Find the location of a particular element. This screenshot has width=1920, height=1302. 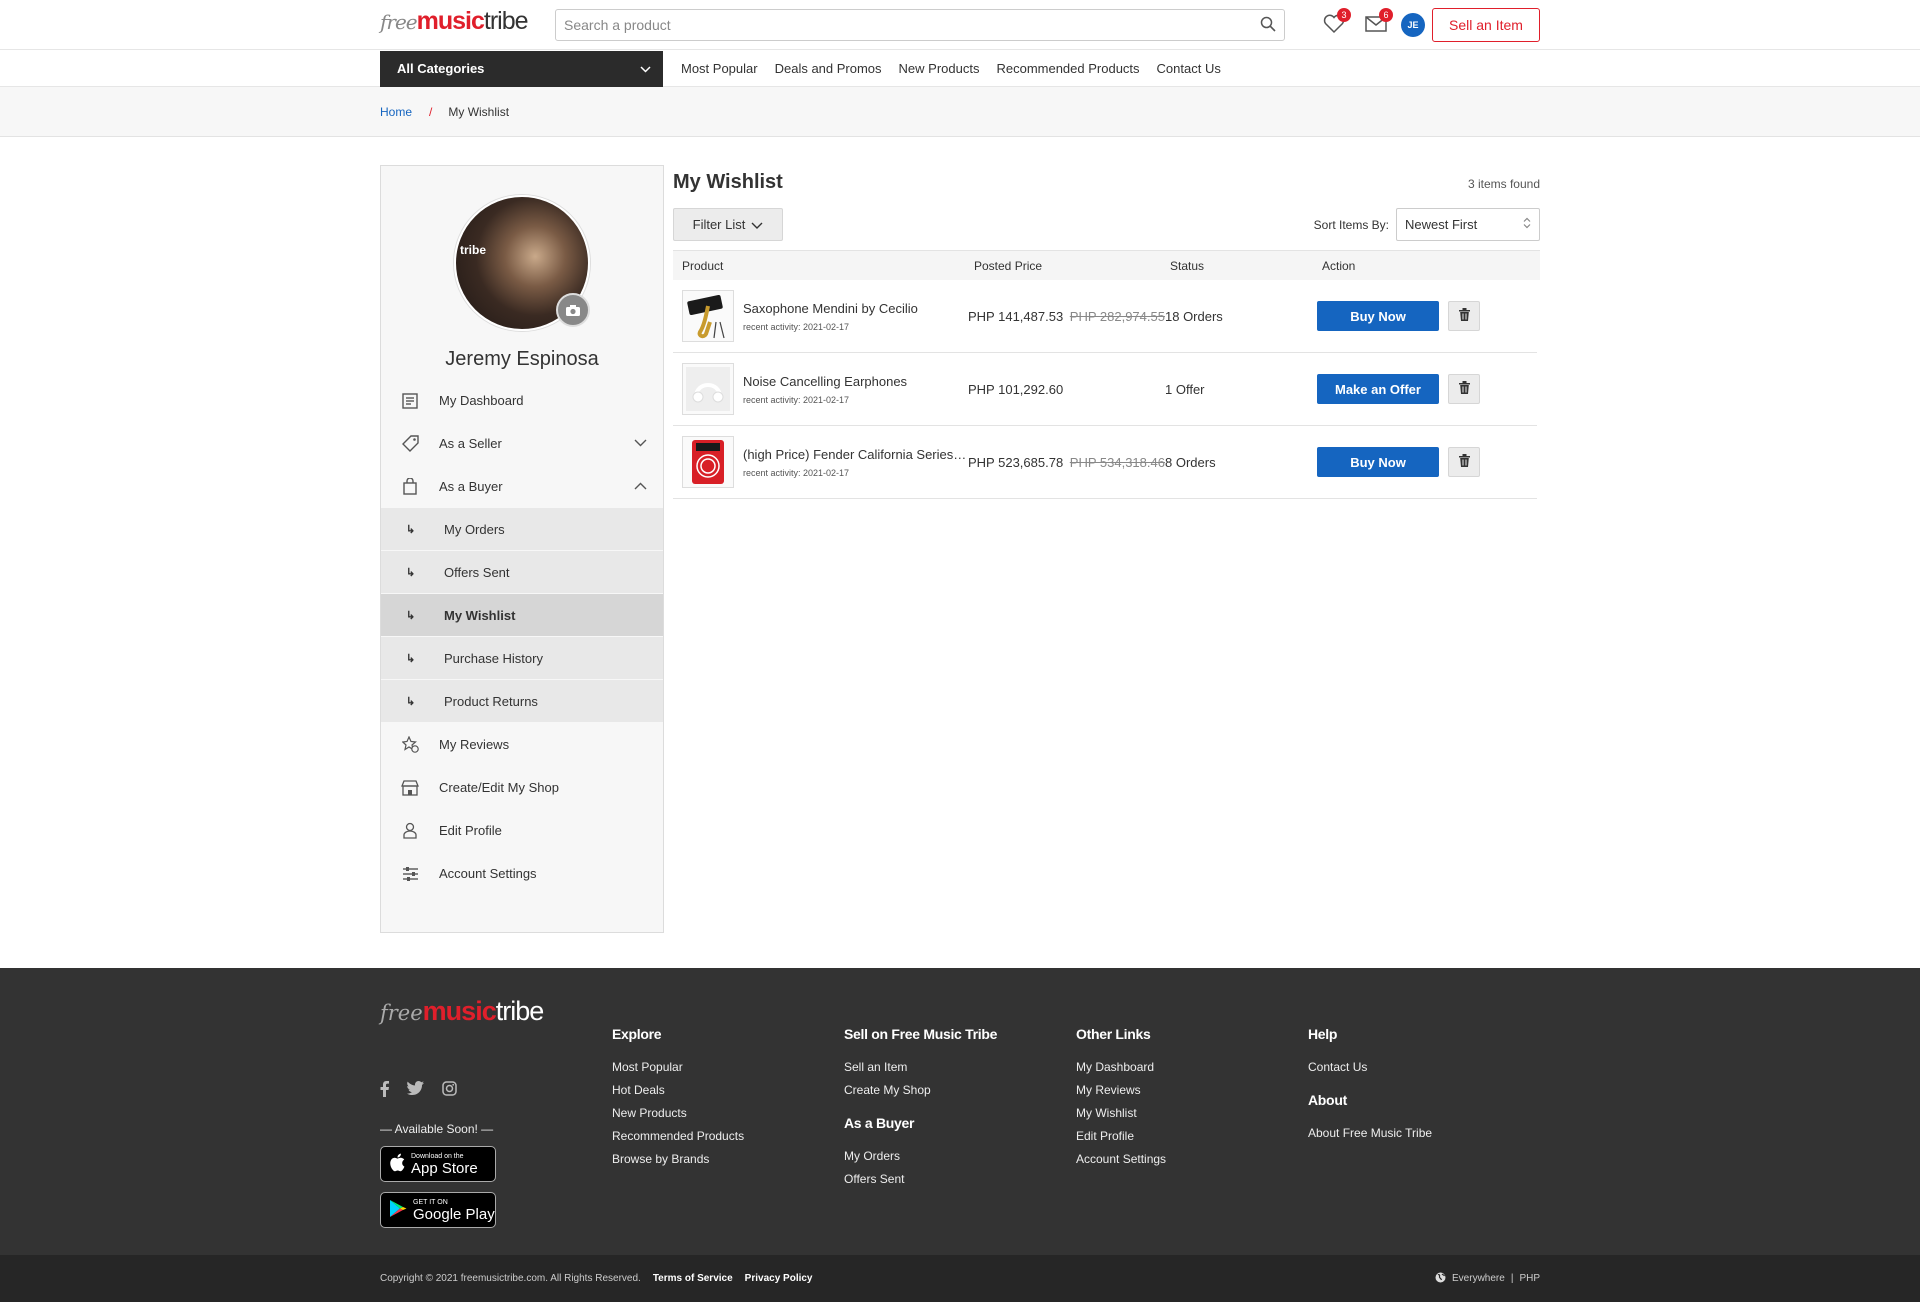

sort-control: Sort Items By: Newest First is located at coordinates (1427, 224).